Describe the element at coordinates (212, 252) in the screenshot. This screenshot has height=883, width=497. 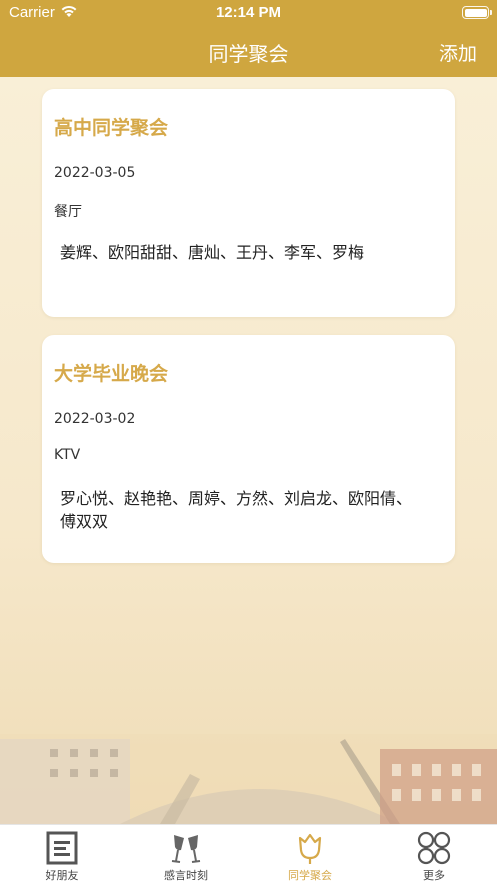
I see `gathering-participants: 姜辉、欧阳甜甜、唐灿、王丹、李军、罗梅` at that location.